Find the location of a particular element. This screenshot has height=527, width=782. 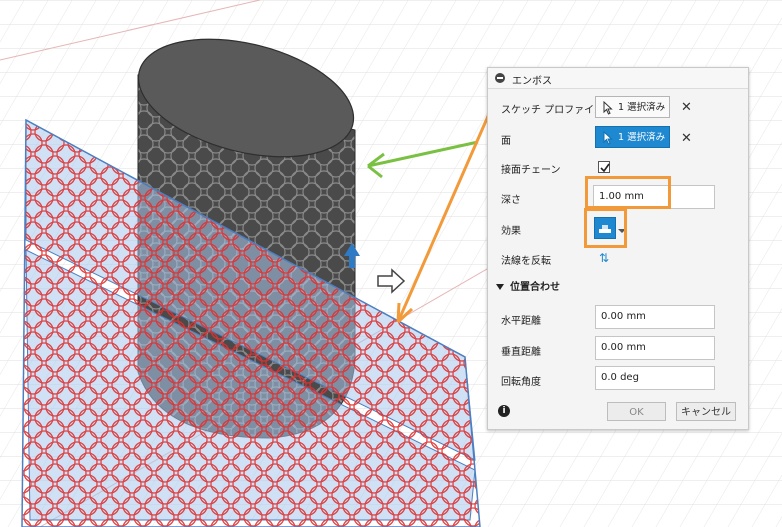

face-select-button: 1 選択済み is located at coordinates (632, 137).